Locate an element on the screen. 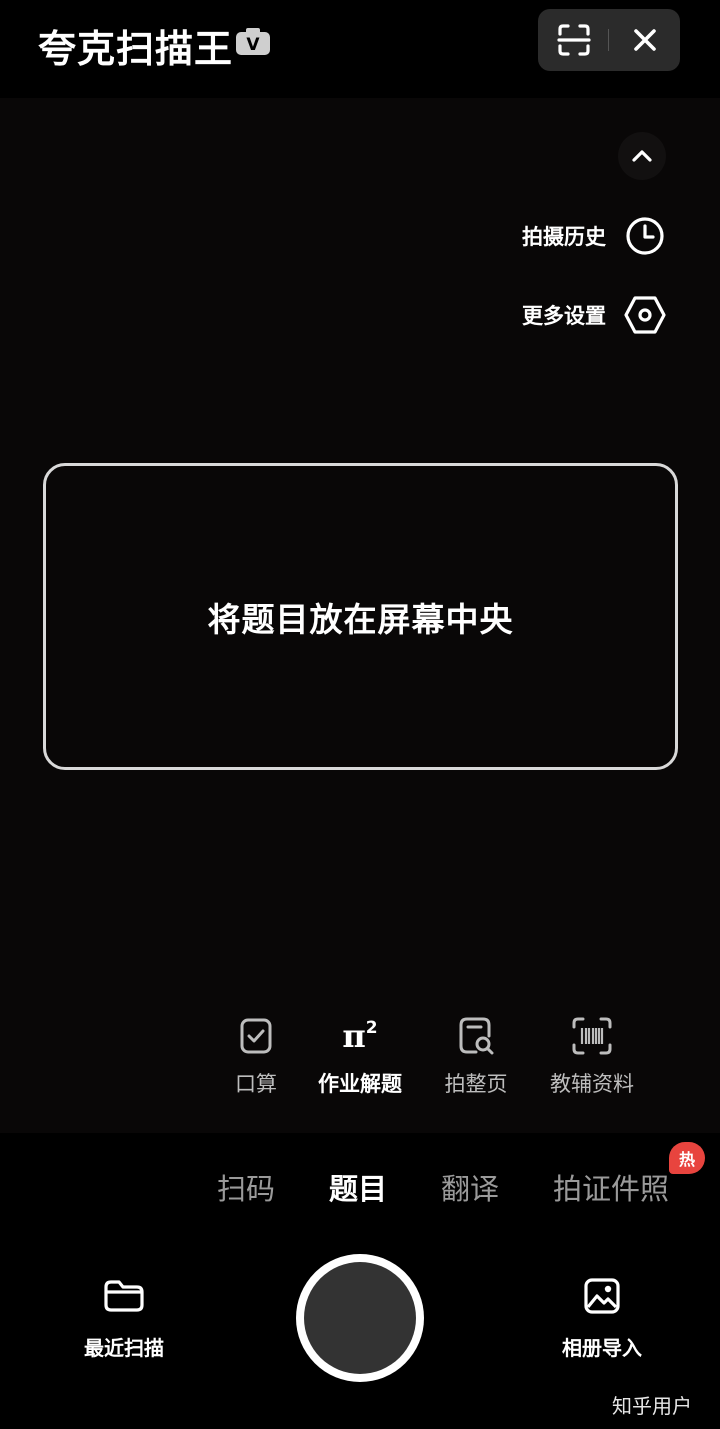 The image size is (720, 1429). recent-scans-label: 最近扫描 is located at coordinates (124, 1348).